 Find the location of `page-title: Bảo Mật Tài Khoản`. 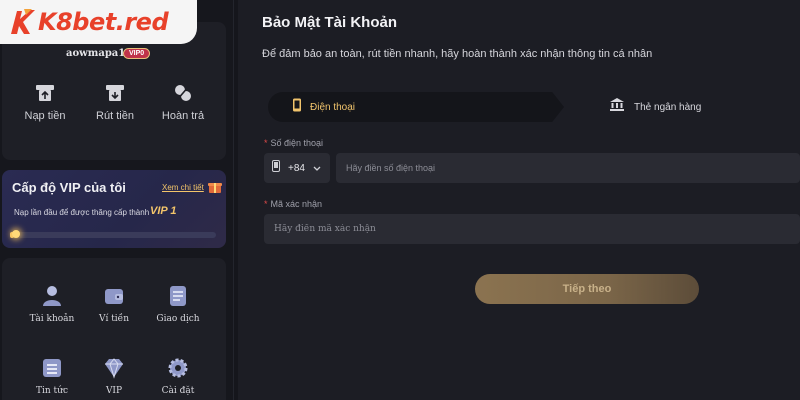

page-title: Bảo Mật Tài Khoản is located at coordinates (330, 22).